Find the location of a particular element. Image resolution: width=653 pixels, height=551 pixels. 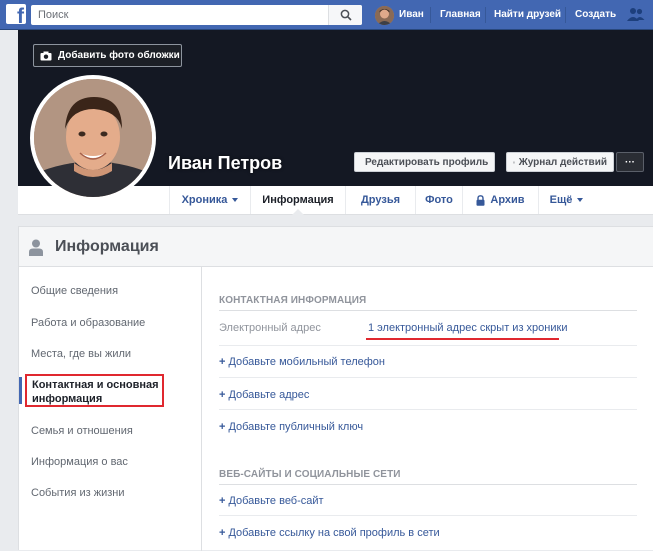

list-icon is located at coordinates (514, 162).